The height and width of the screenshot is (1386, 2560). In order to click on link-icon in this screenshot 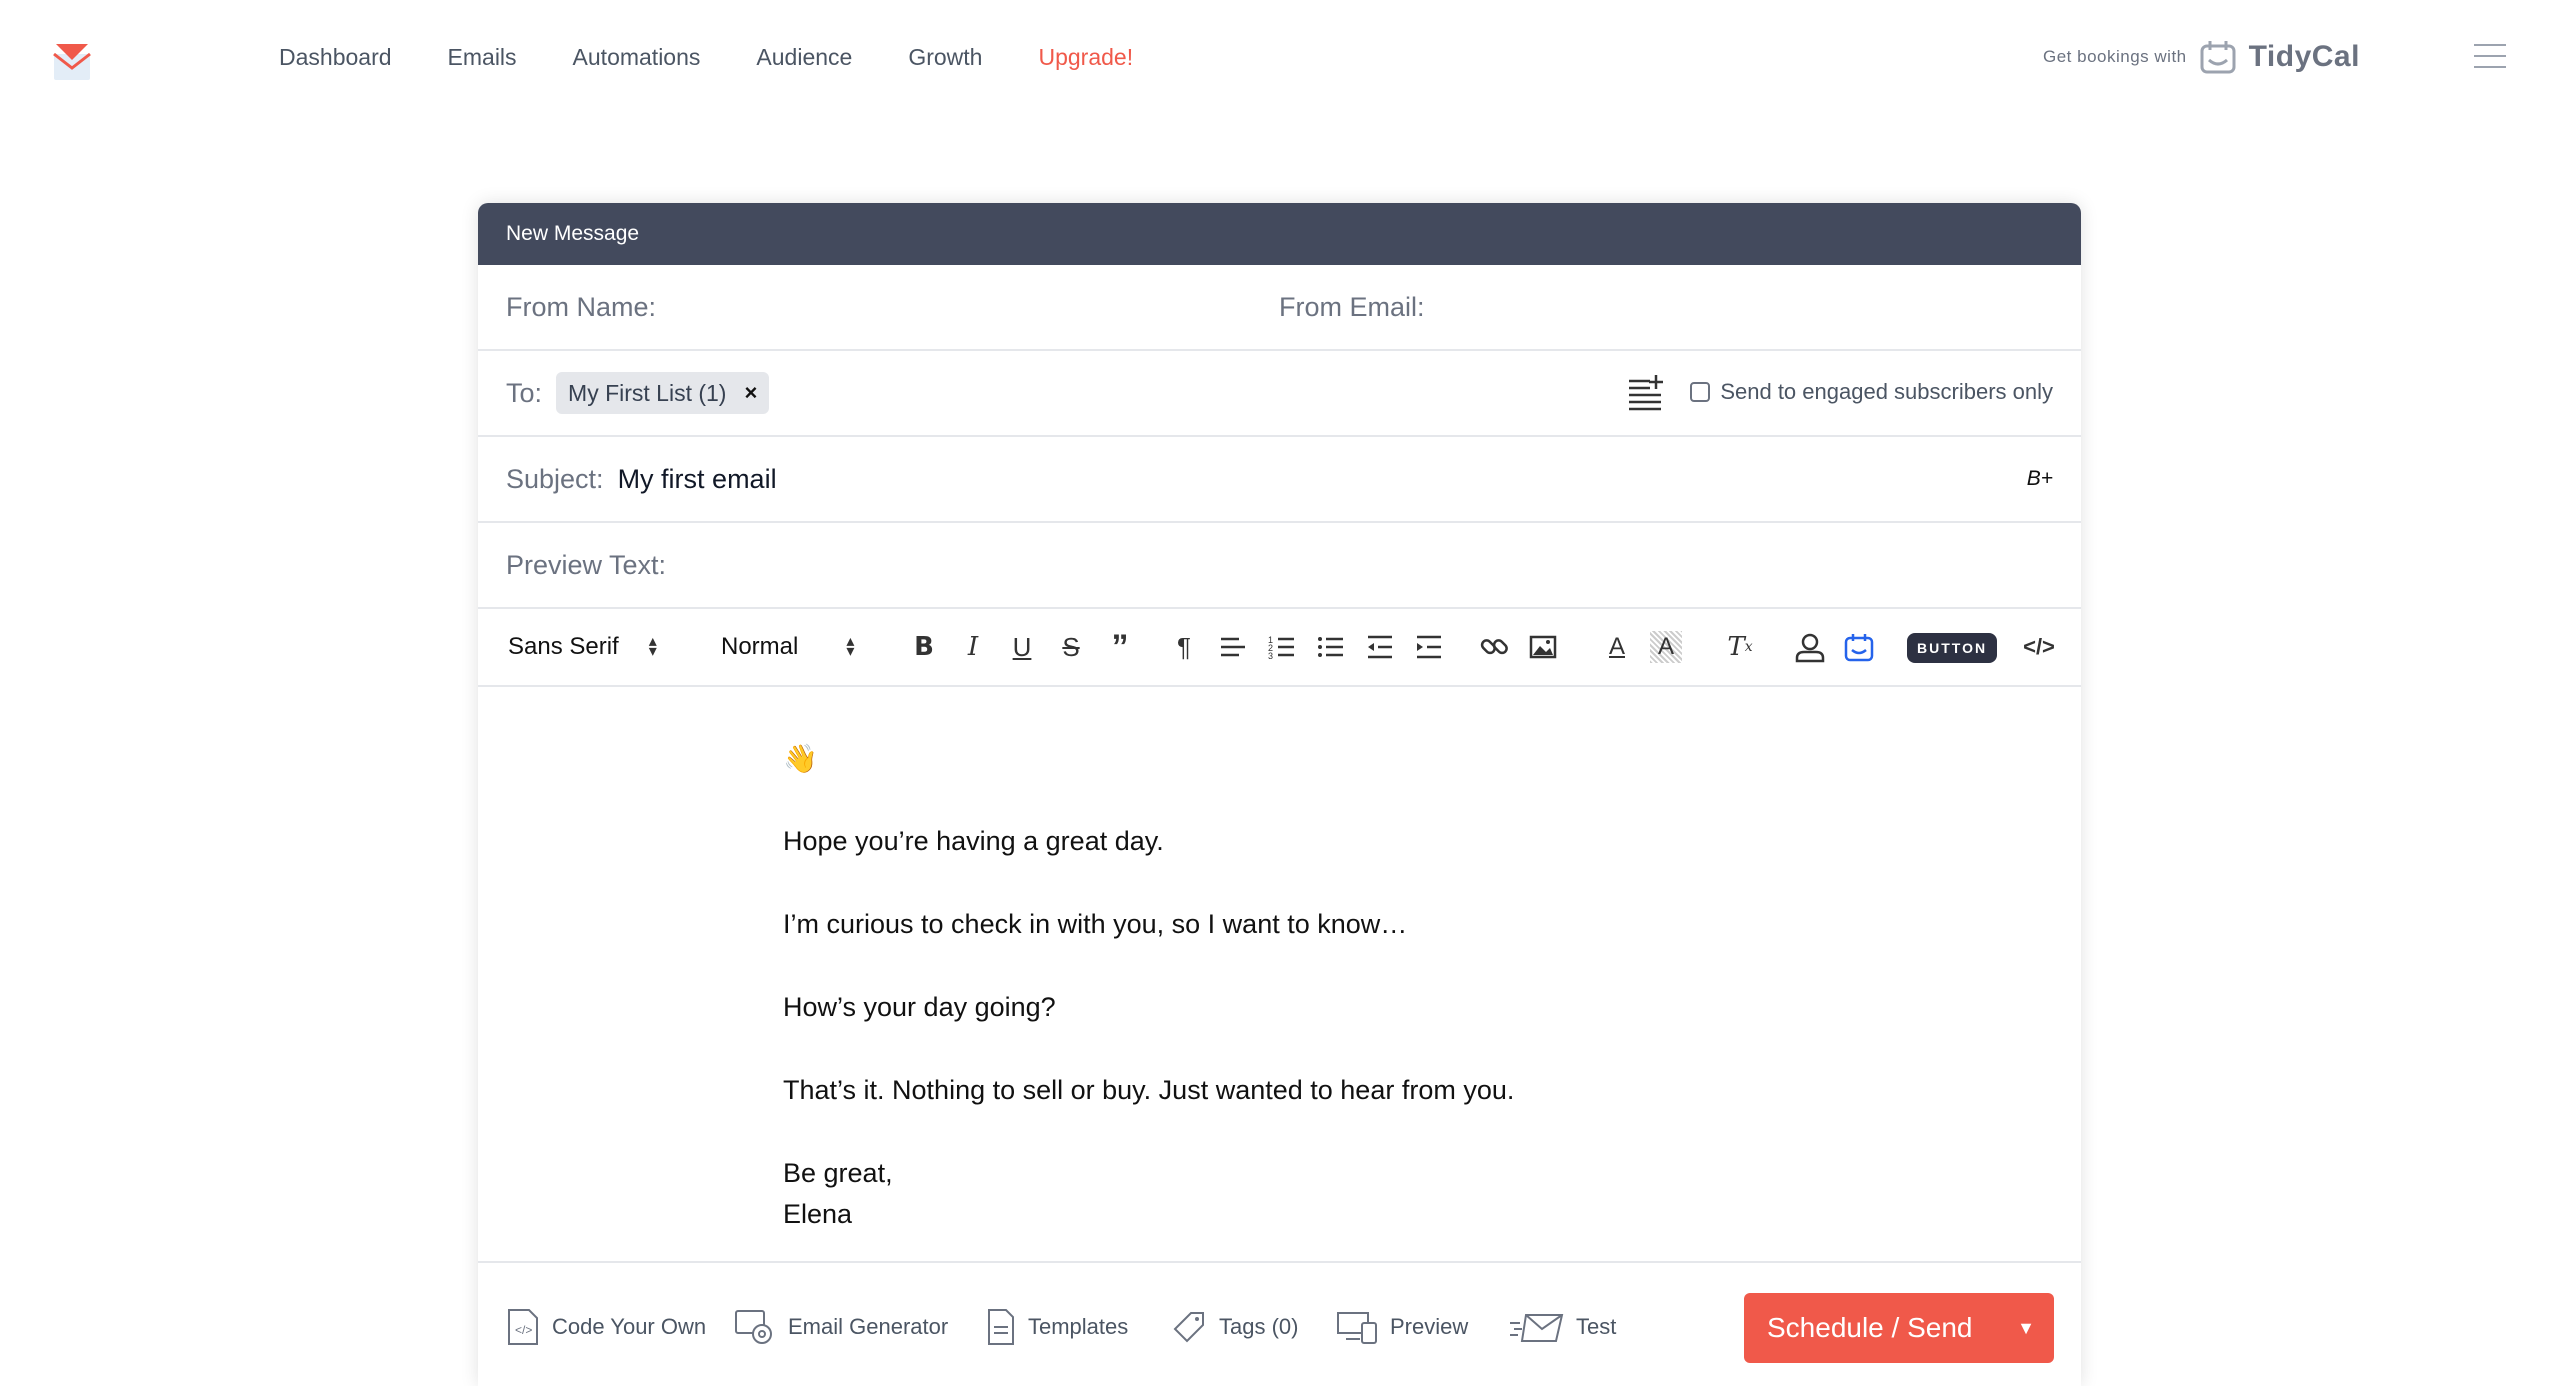, I will do `click(1494, 647)`.